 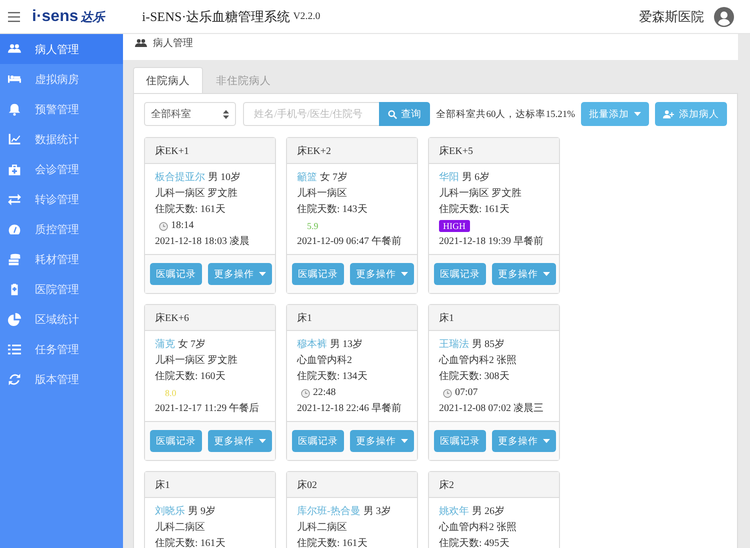 What do you see at coordinates (202, 241) in the screenshot?
I see `record-time: 2021-12-18 18:03 凌晨` at bounding box center [202, 241].